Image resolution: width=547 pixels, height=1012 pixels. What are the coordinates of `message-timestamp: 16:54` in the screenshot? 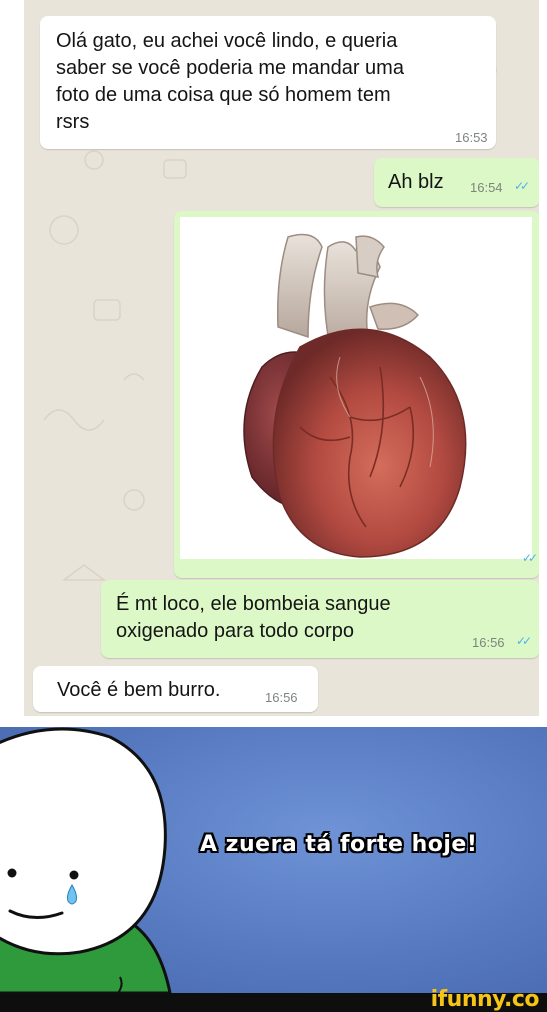 It's located at (486, 187).